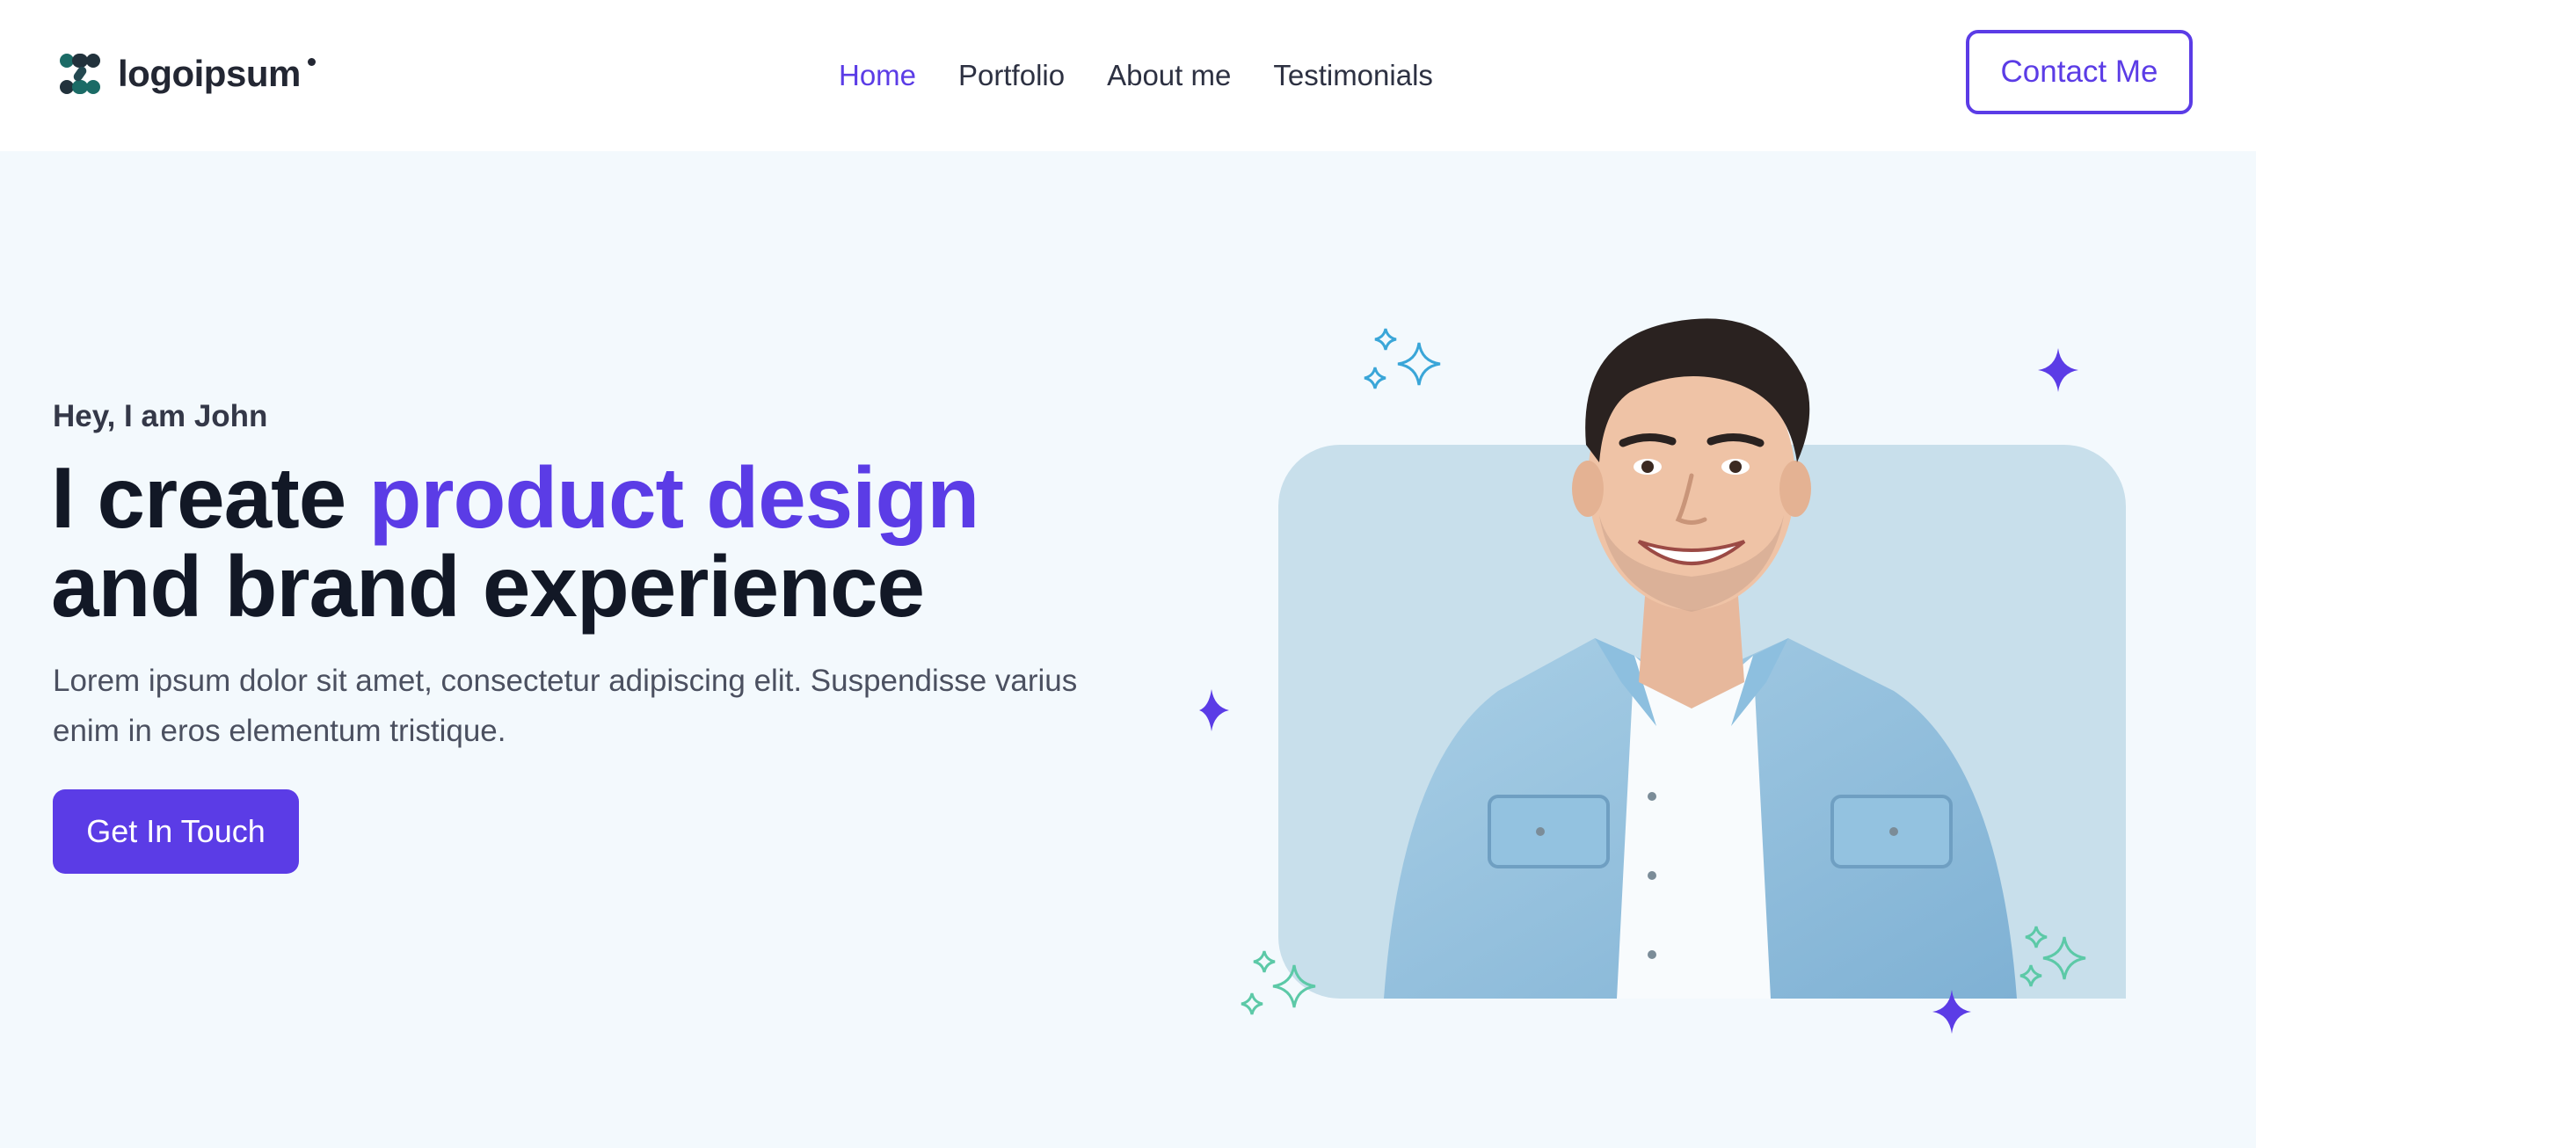  I want to click on headline-part-1: I create, so click(210, 498).